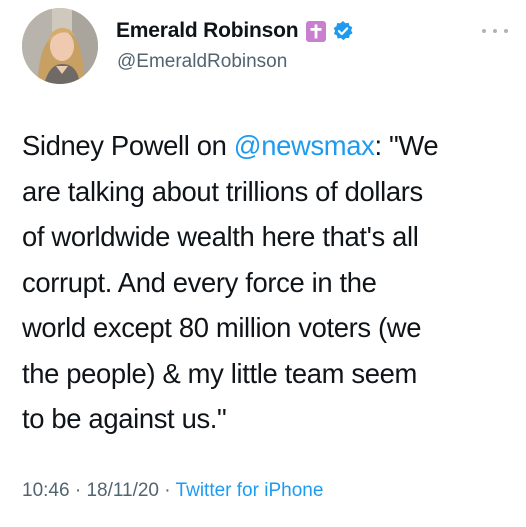 Image resolution: width=526 pixels, height=527 pixels. I want to click on verified-badge-icon, so click(343, 31).